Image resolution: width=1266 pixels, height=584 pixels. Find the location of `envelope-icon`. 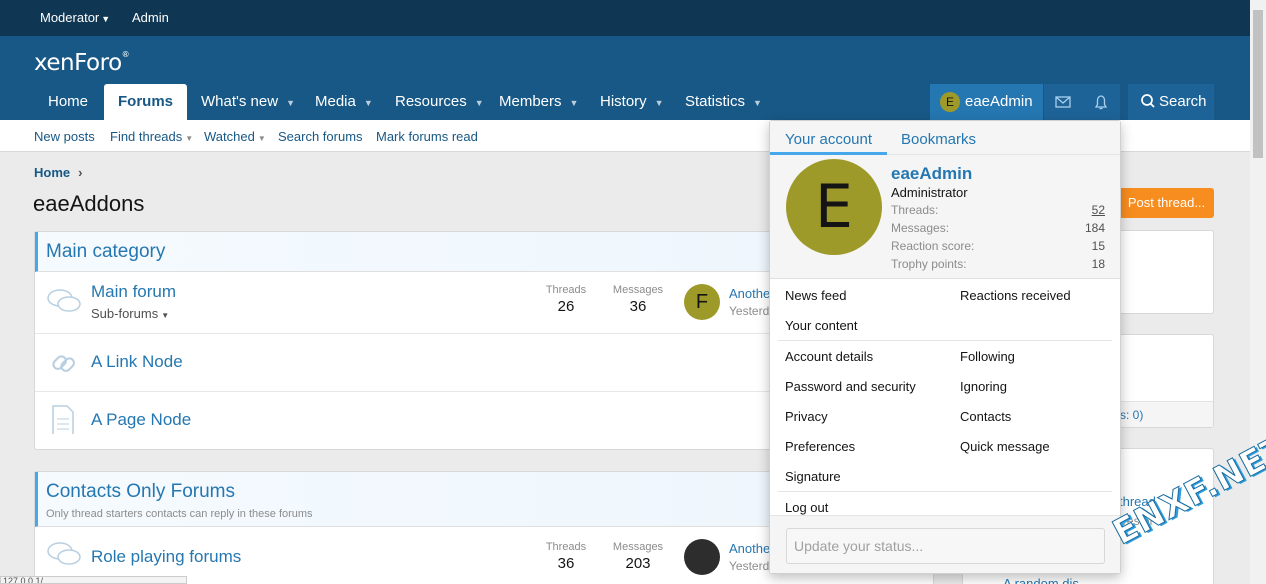

envelope-icon is located at coordinates (1063, 102).